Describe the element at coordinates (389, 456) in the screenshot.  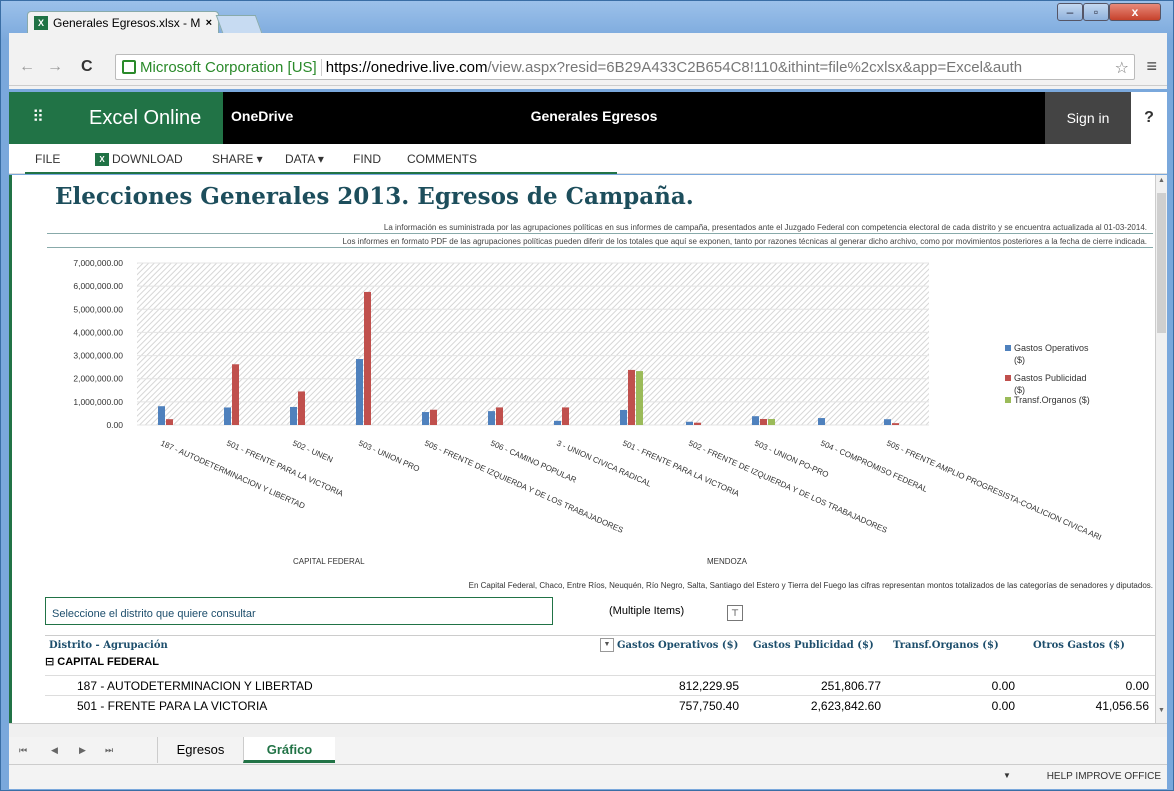
I see `x-tick-label: 503 - UNION PRO` at that location.